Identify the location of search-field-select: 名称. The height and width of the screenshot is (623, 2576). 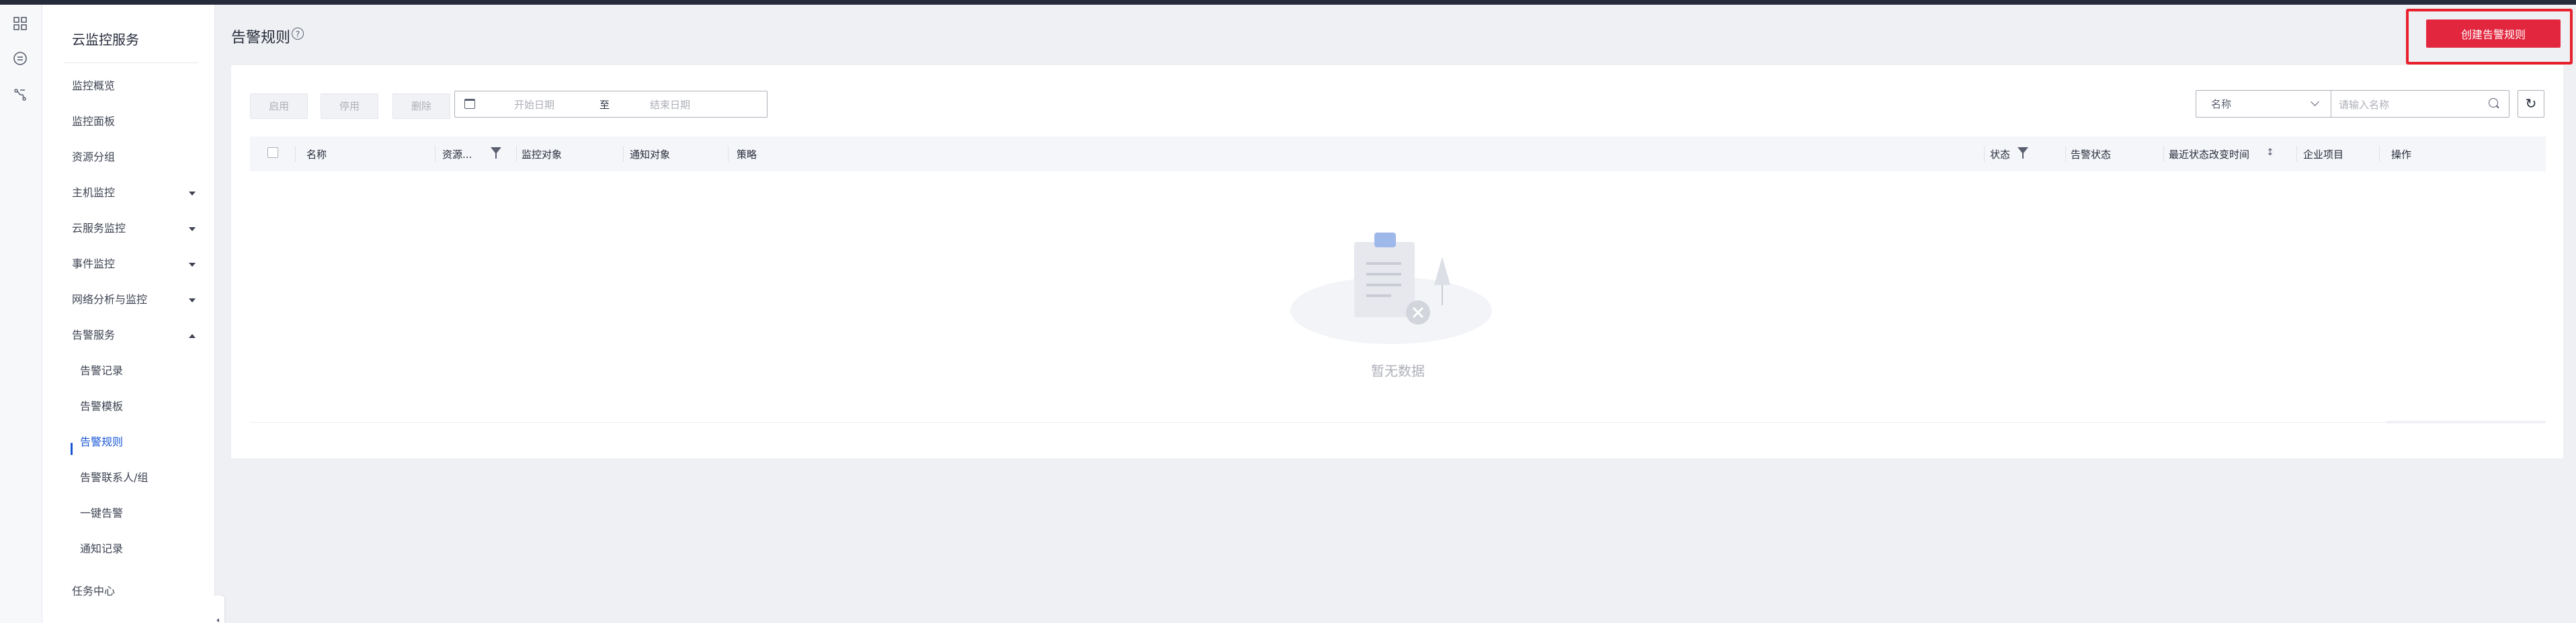
(2263, 104).